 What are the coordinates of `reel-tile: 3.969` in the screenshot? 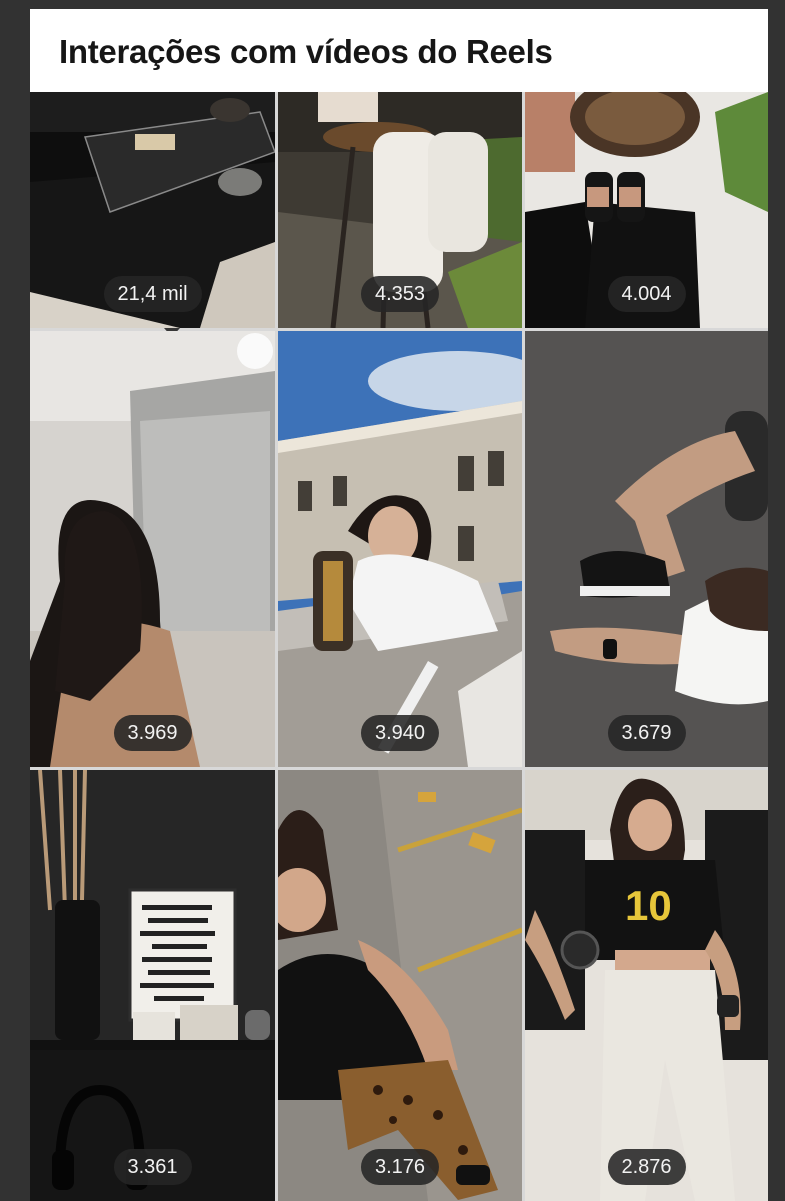 It's located at (152, 549).